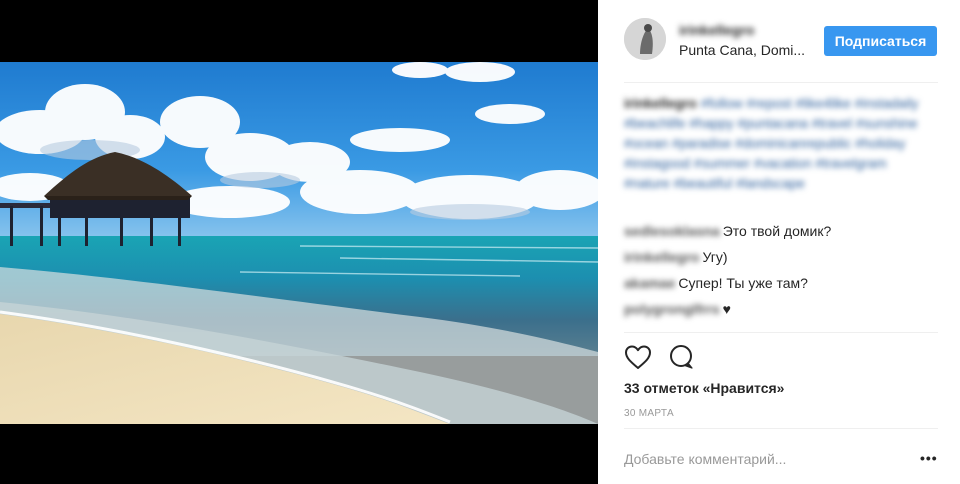 The image size is (960, 484). What do you see at coordinates (649, 413) in the screenshot?
I see `post-date: 30 МАРТА` at bounding box center [649, 413].